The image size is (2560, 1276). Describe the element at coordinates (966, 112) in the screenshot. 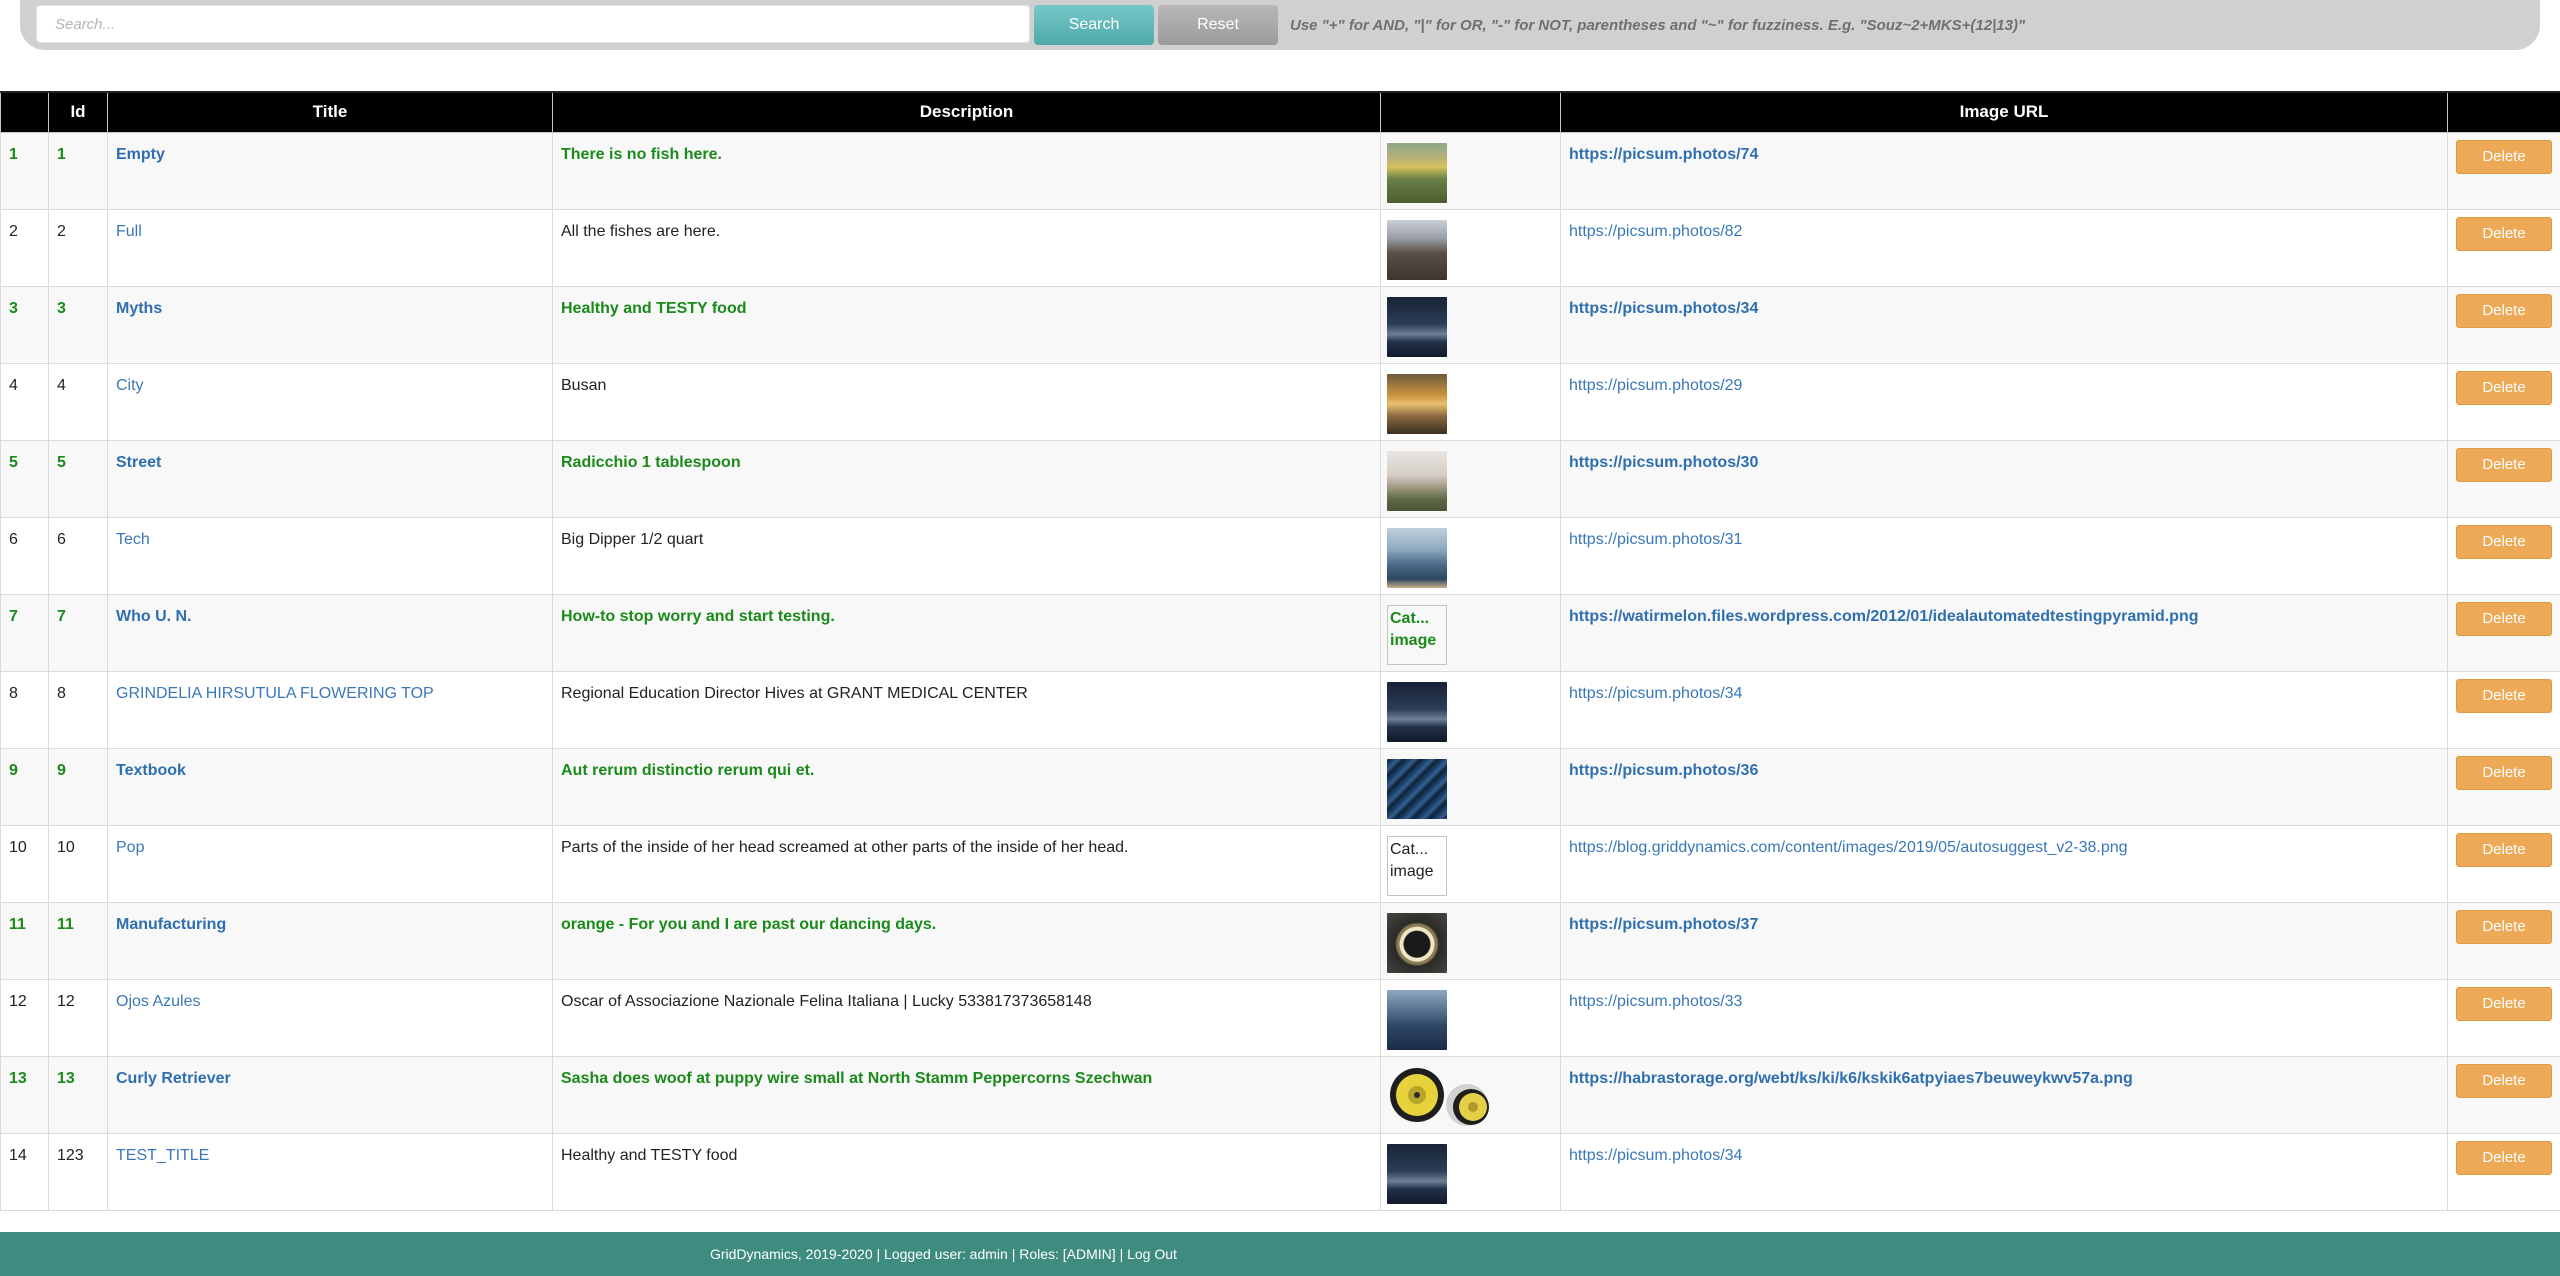

I see `column-header-description: Description` at that location.